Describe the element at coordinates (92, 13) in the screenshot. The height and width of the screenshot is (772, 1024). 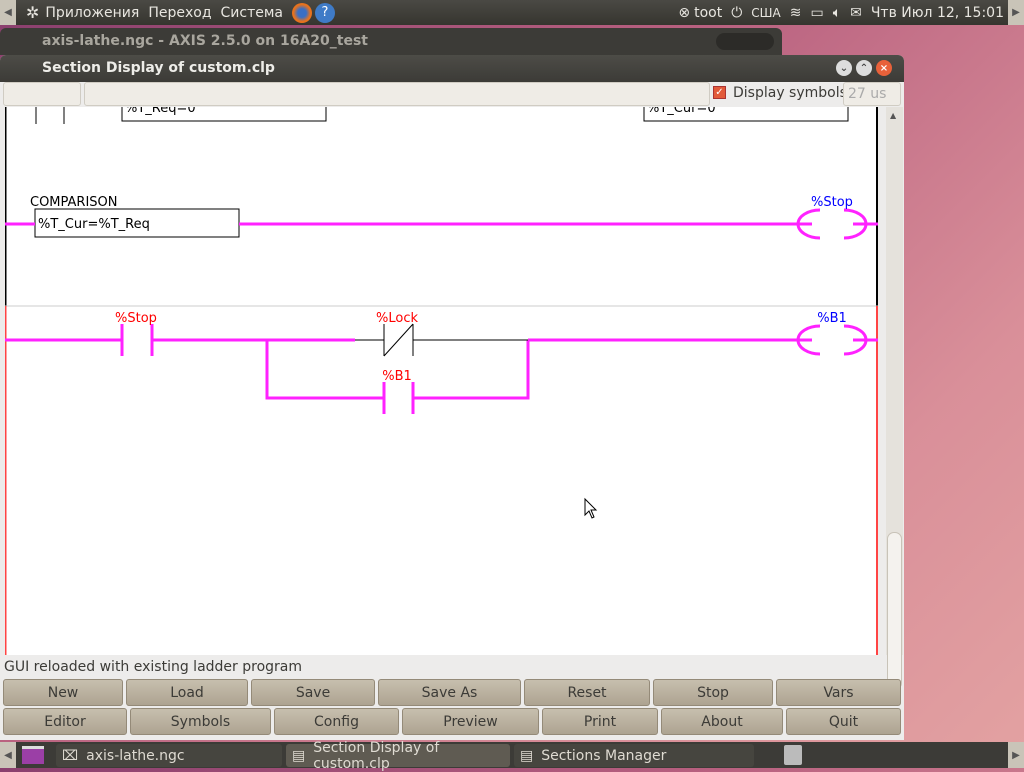
I see `menu-applications: Приложения` at that location.